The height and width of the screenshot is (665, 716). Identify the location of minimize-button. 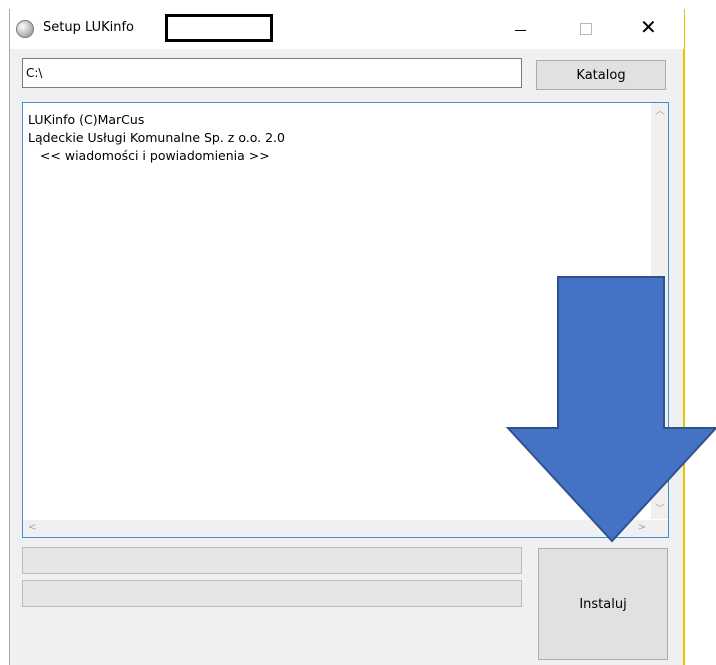
(520, 29).